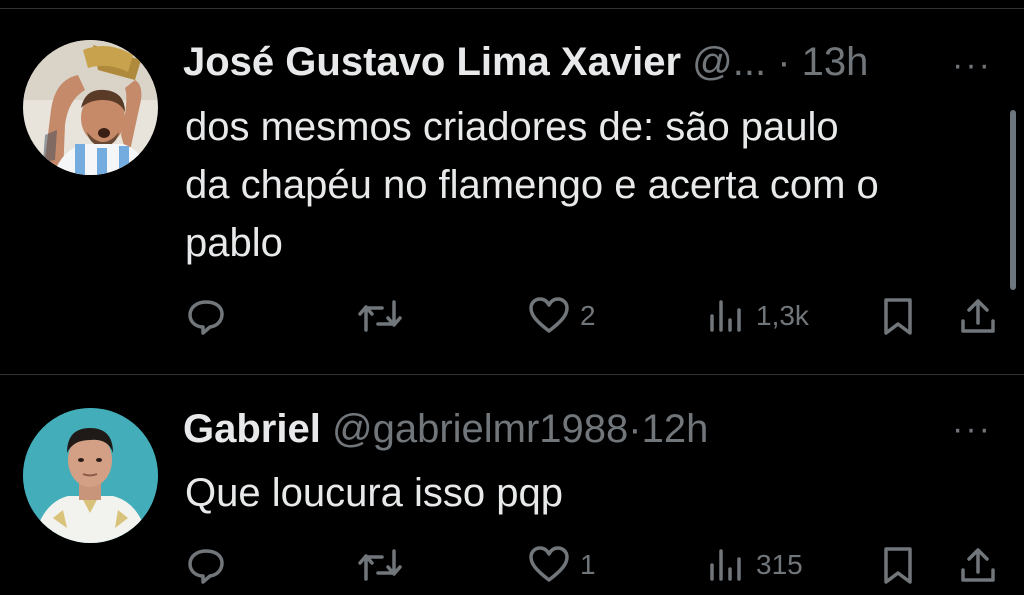  Describe the element at coordinates (588, 564) in the screenshot. I see `like-count: 1` at that location.